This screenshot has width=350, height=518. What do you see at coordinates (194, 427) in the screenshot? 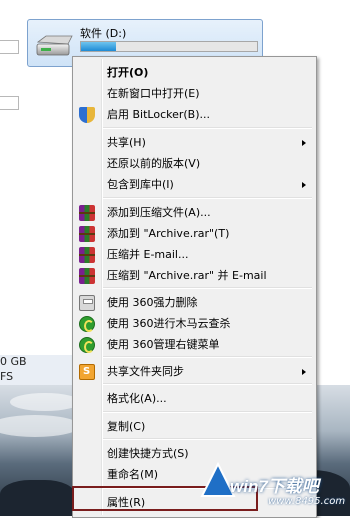
I see `menu-item-16: 复制(C)` at bounding box center [194, 427].